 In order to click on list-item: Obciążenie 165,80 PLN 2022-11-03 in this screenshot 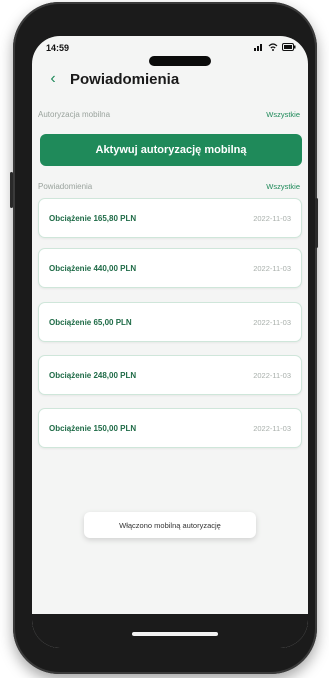, I will do `click(170, 218)`.